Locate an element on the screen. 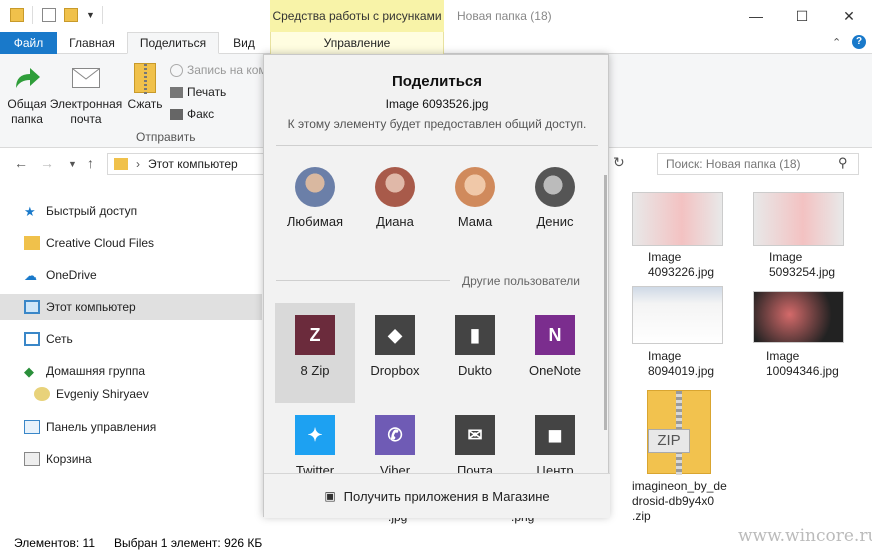  sidebar-item-onedrive: ☁ OneDrive is located at coordinates (131, 275).